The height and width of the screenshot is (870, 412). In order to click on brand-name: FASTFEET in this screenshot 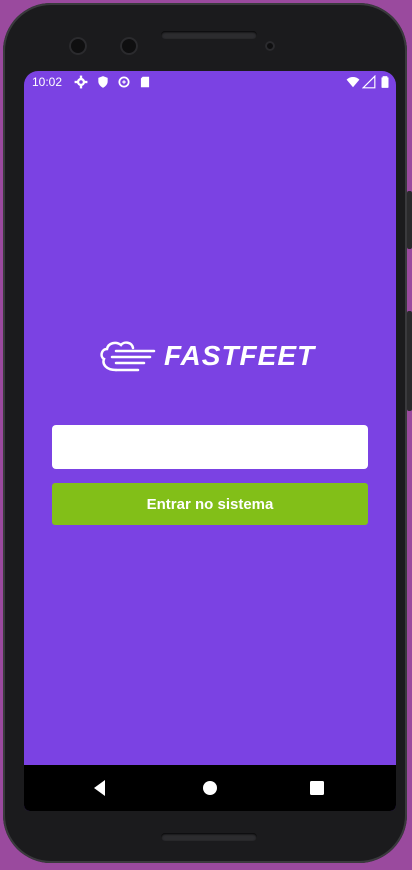, I will do `click(240, 355)`.